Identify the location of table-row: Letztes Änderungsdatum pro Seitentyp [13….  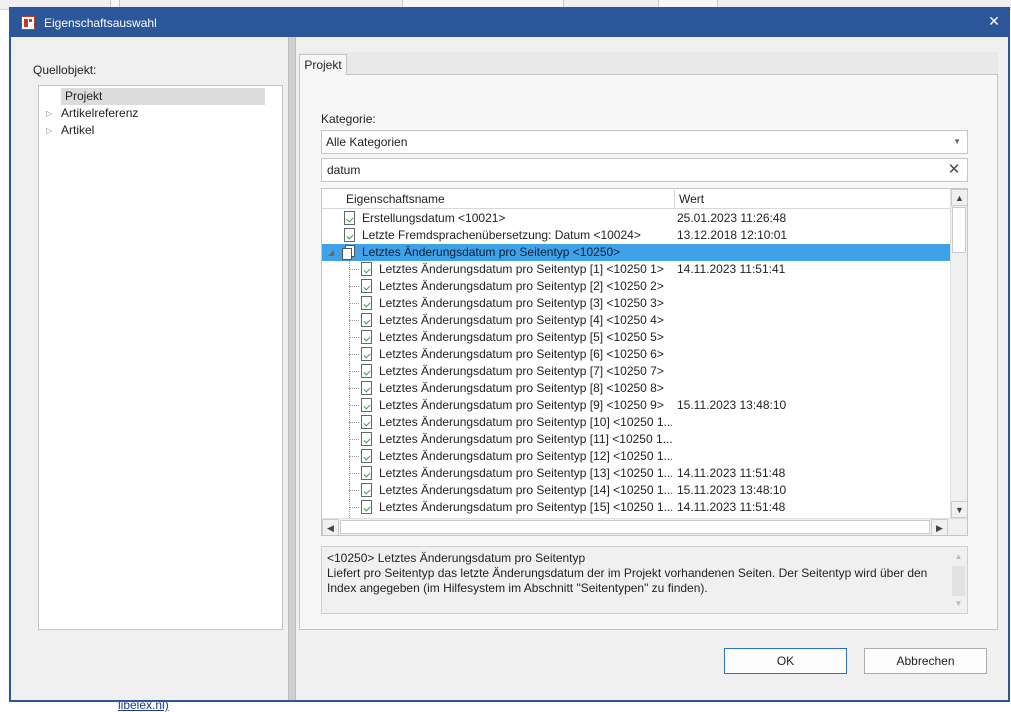
(636, 473).